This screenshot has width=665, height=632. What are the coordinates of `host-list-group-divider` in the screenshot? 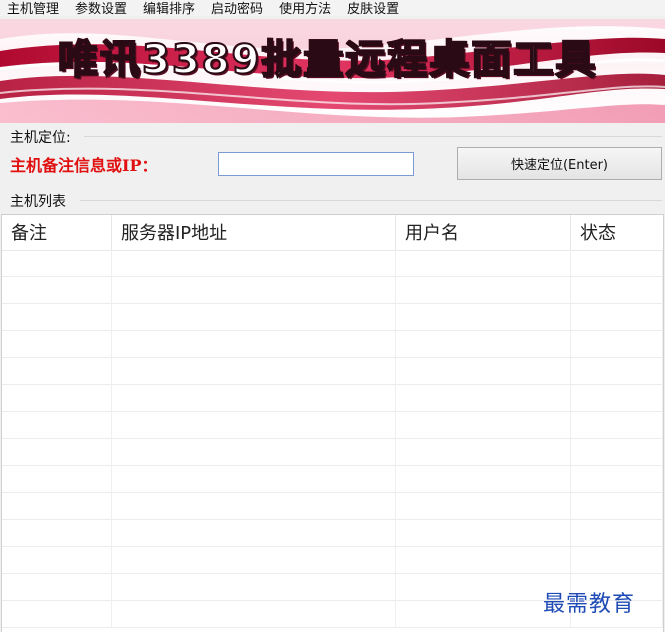 It's located at (371, 200).